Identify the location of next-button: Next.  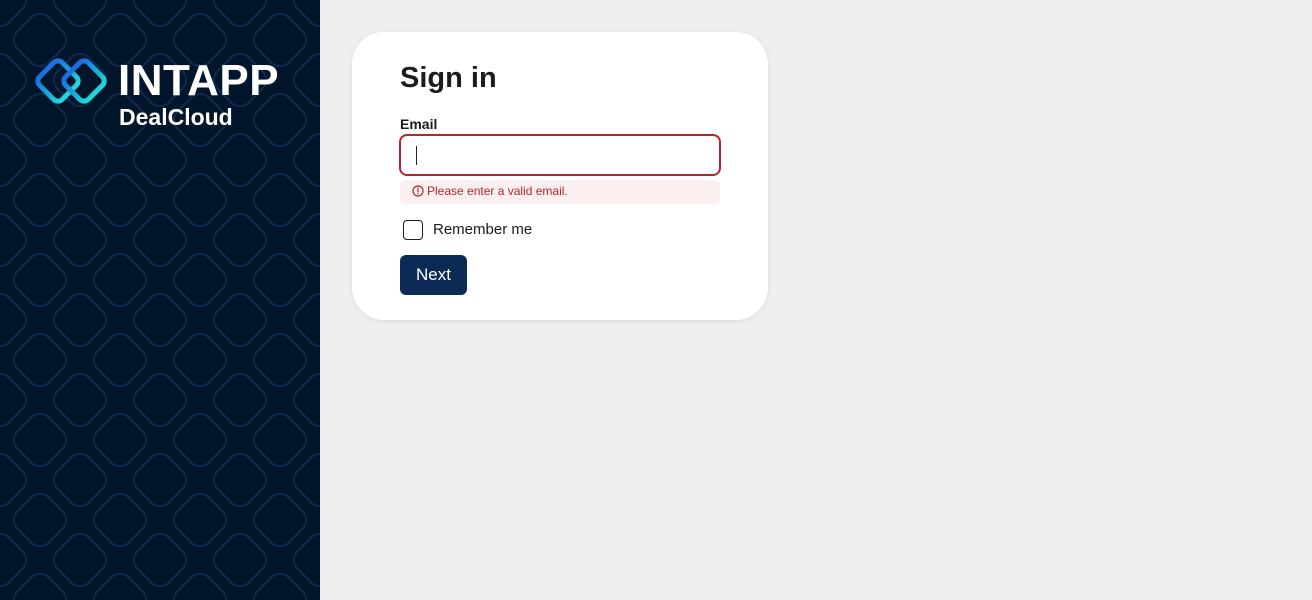
(433, 275).